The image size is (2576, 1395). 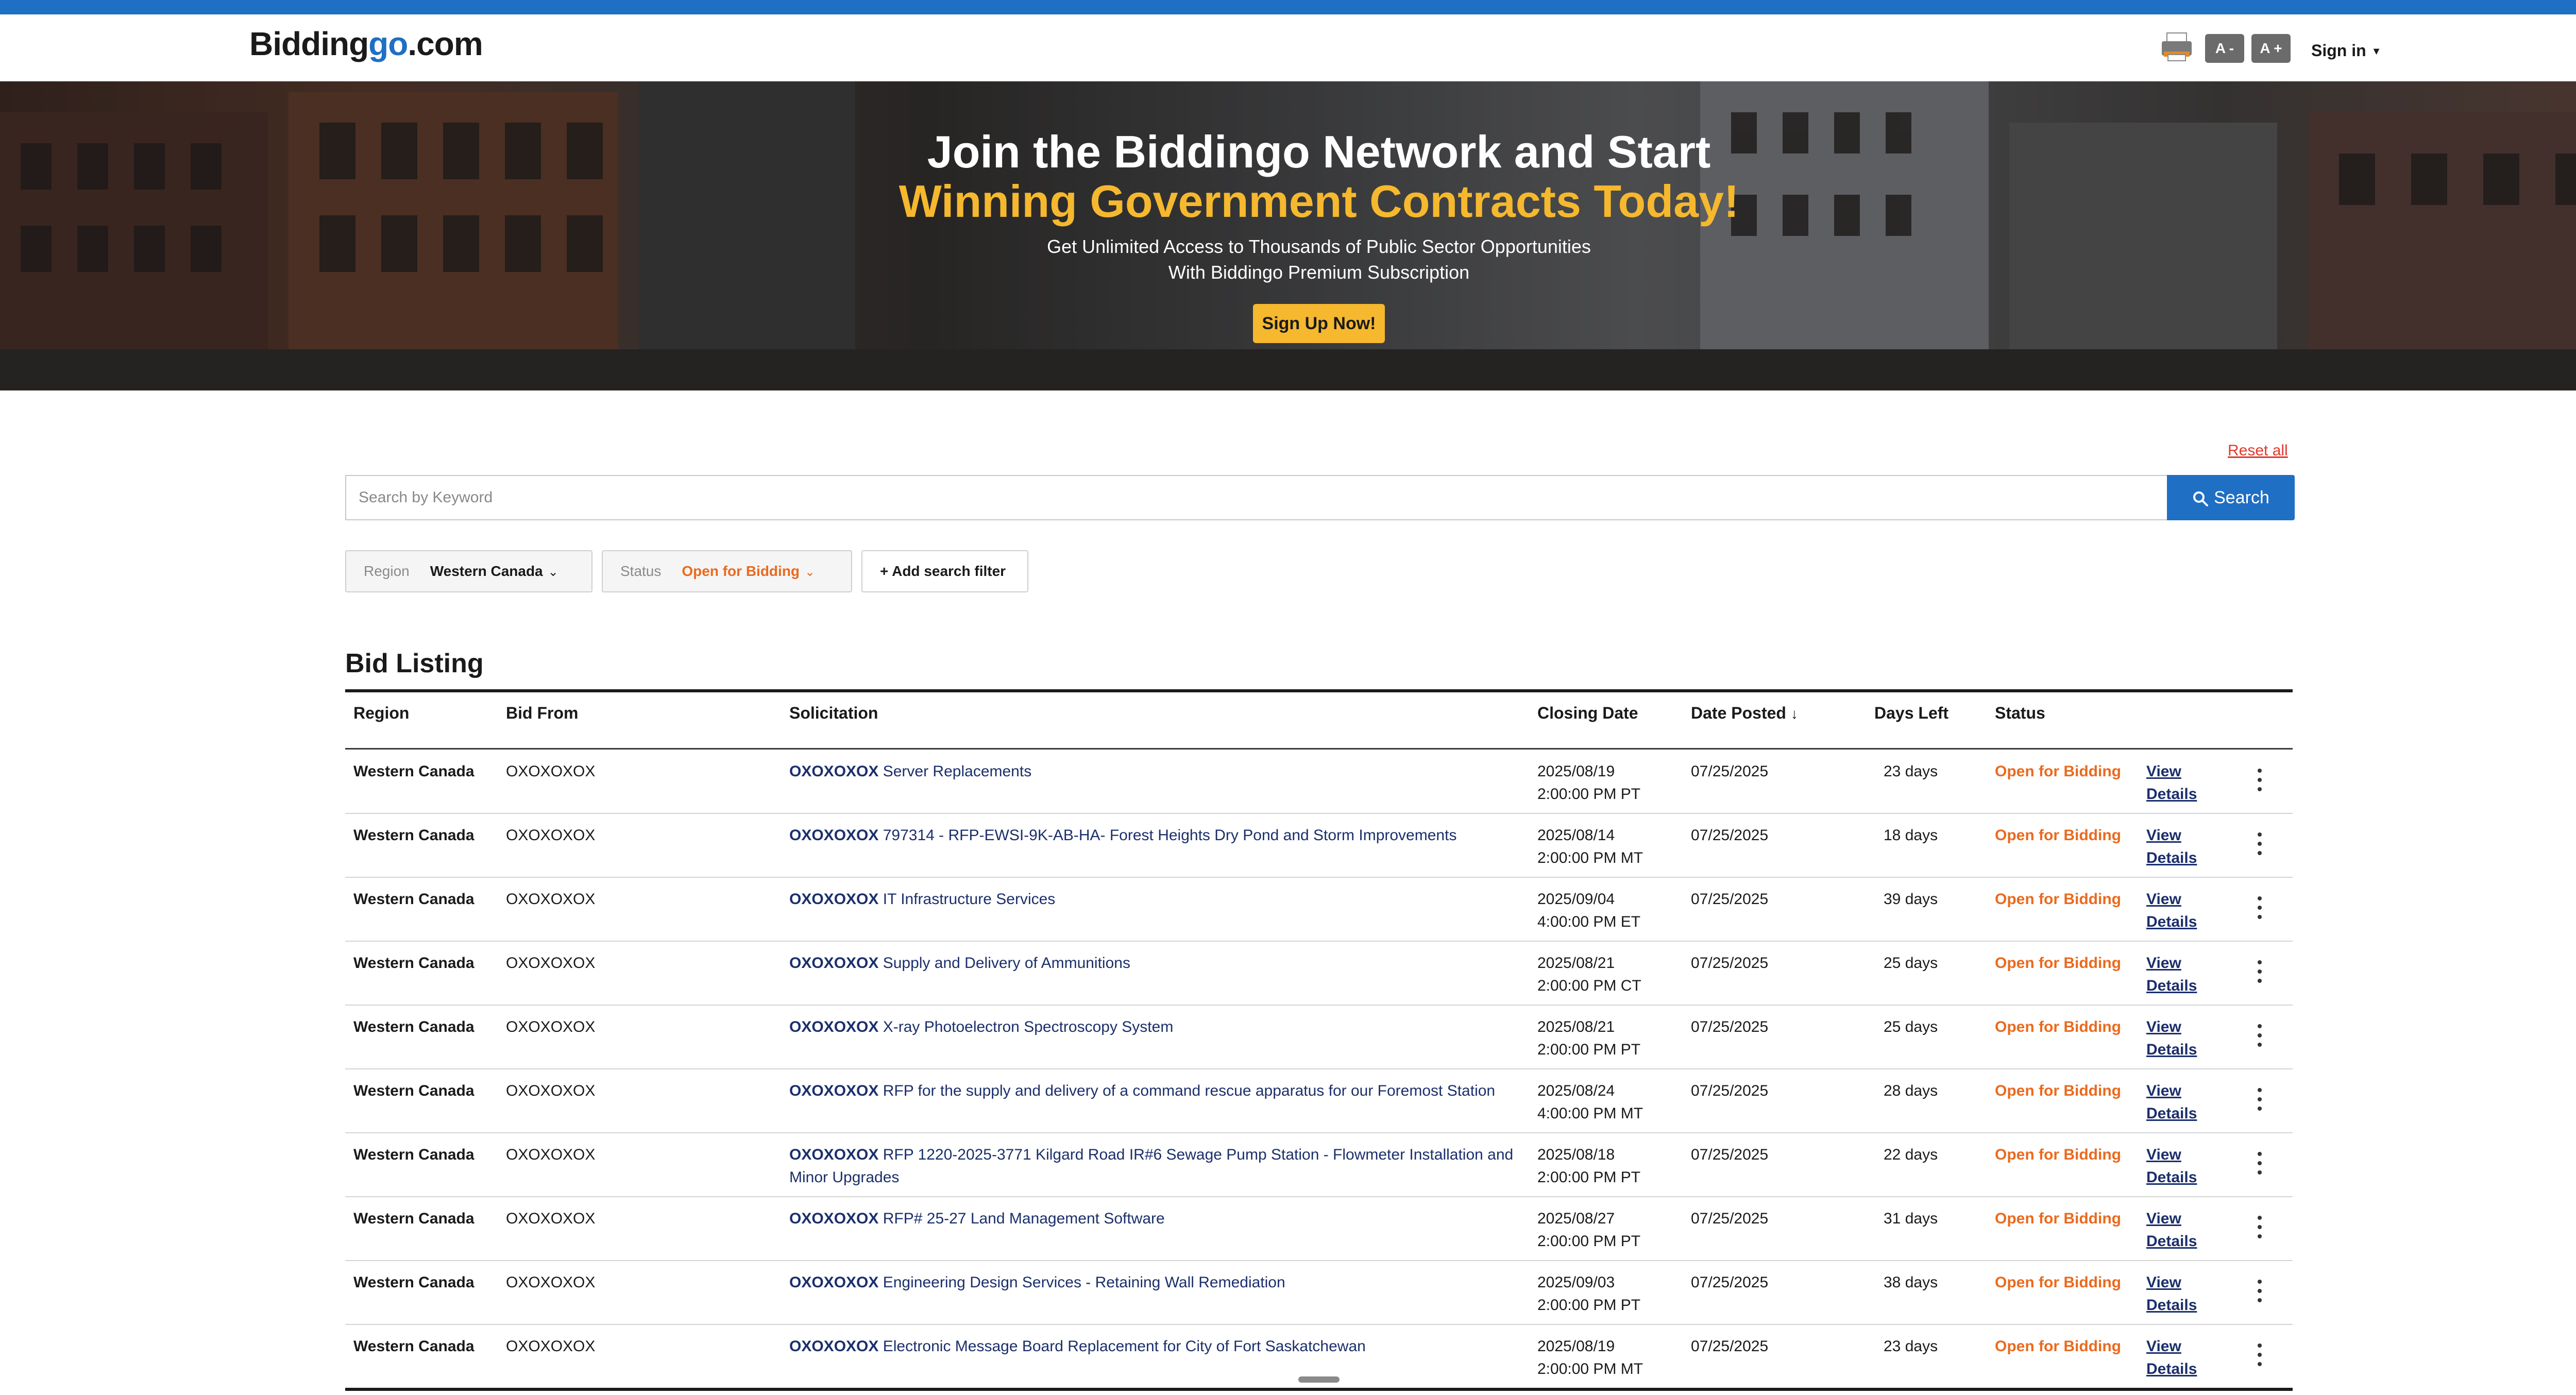 I want to click on add-filter-label: Add search filter, so click(x=949, y=571).